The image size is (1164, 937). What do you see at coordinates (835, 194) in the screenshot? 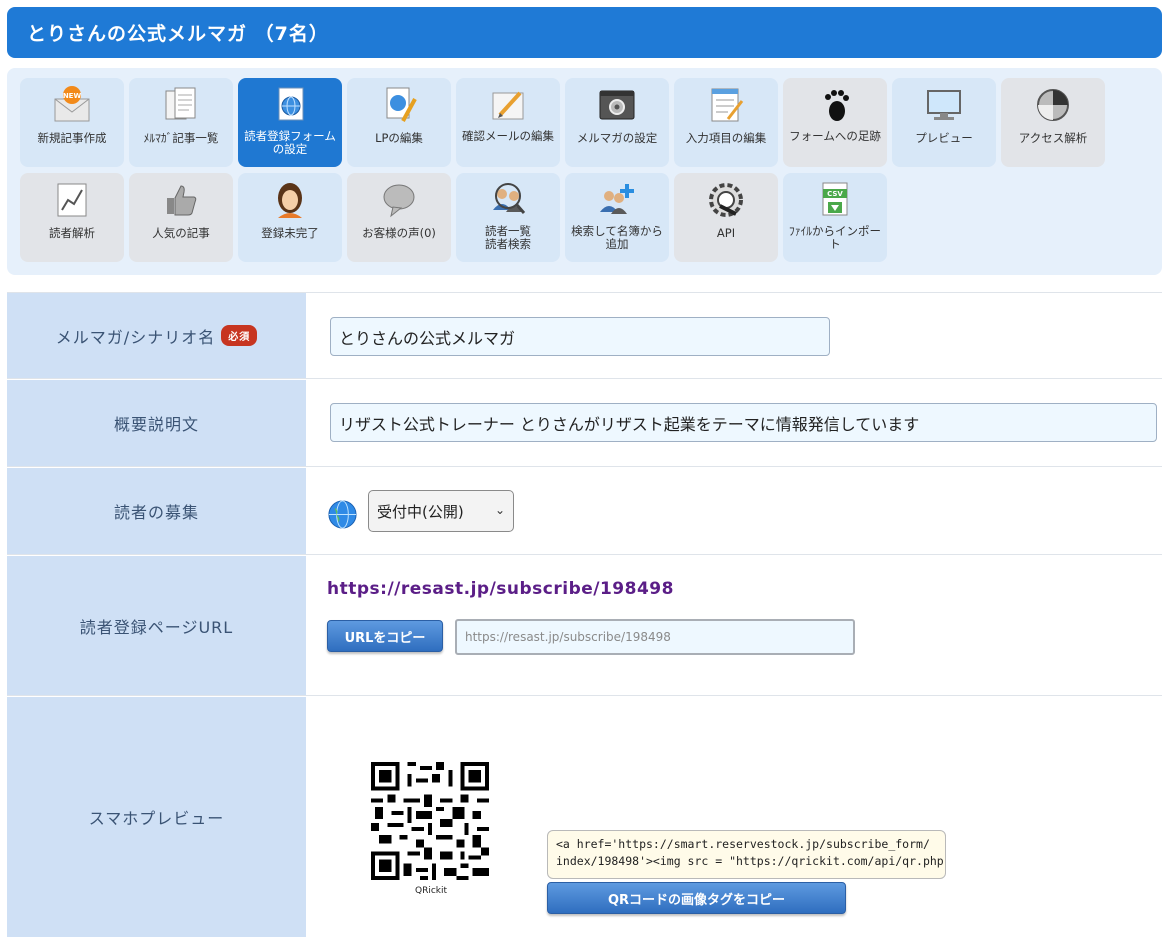
I see `svg-text: CSV` at bounding box center [835, 194].